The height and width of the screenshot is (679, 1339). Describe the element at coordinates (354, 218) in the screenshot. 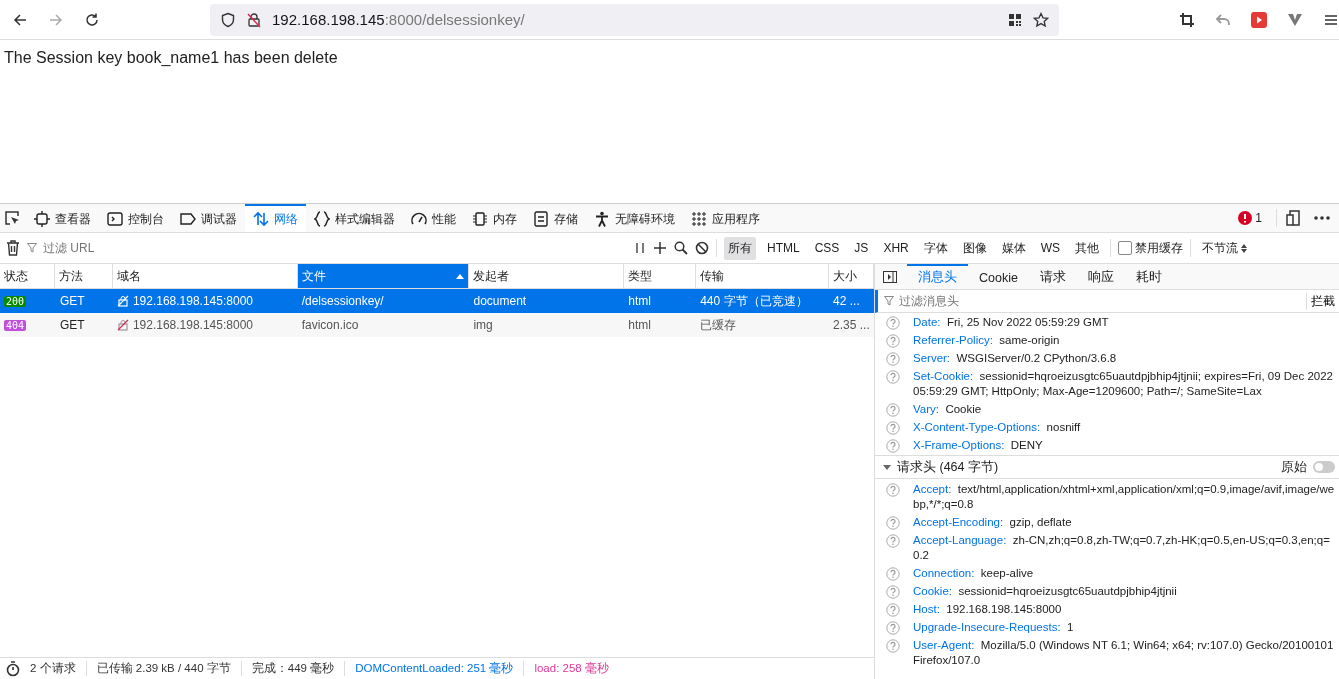

I see `devtools-tab: 样式编辑器` at that location.